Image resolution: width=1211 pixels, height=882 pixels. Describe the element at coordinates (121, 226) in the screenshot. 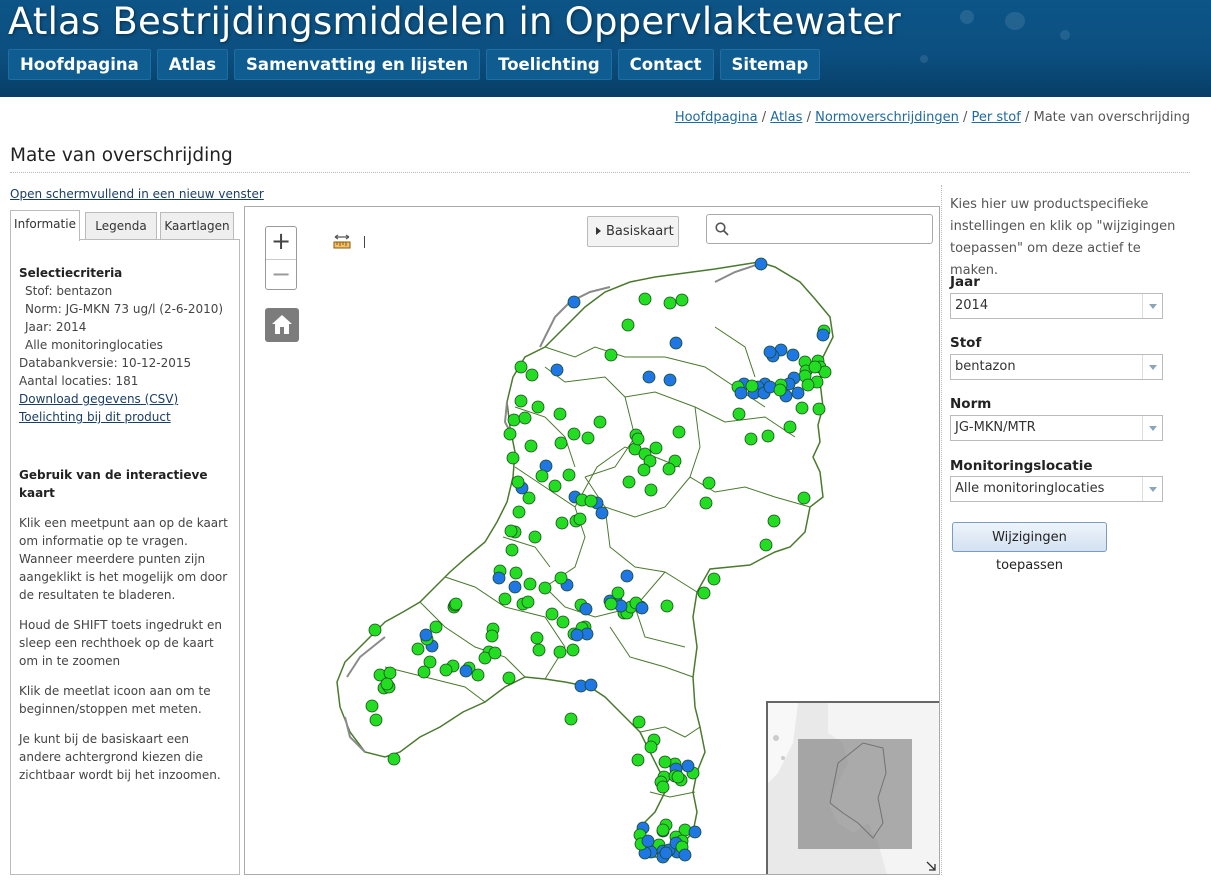

I see `tab-legenda: Legenda` at that location.